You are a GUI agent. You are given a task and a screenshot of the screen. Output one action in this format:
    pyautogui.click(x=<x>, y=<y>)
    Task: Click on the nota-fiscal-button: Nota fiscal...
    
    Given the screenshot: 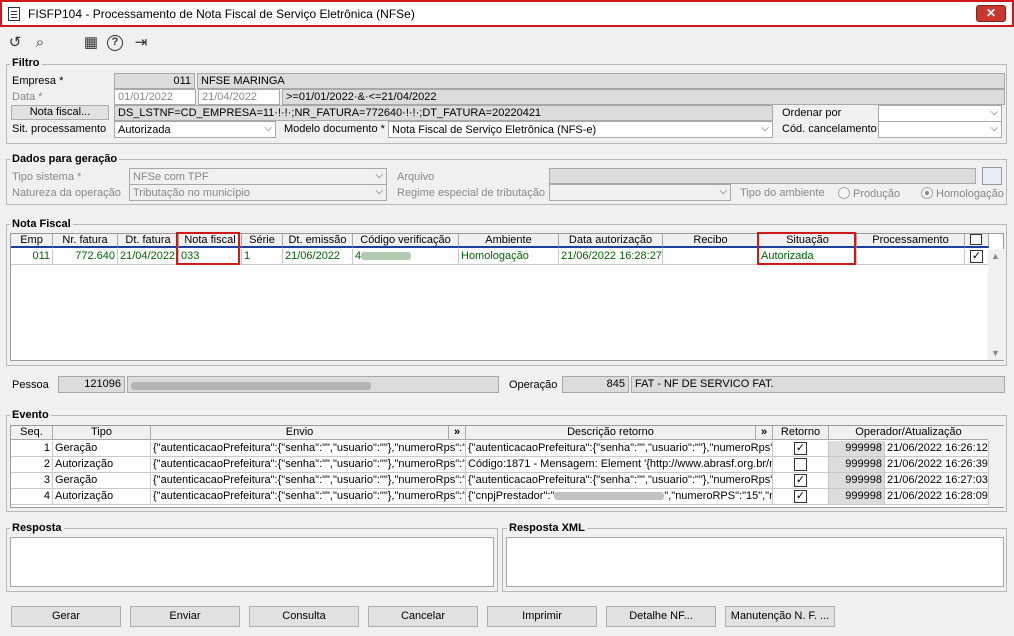 What is the action you would take?
    pyautogui.click(x=60, y=112)
    